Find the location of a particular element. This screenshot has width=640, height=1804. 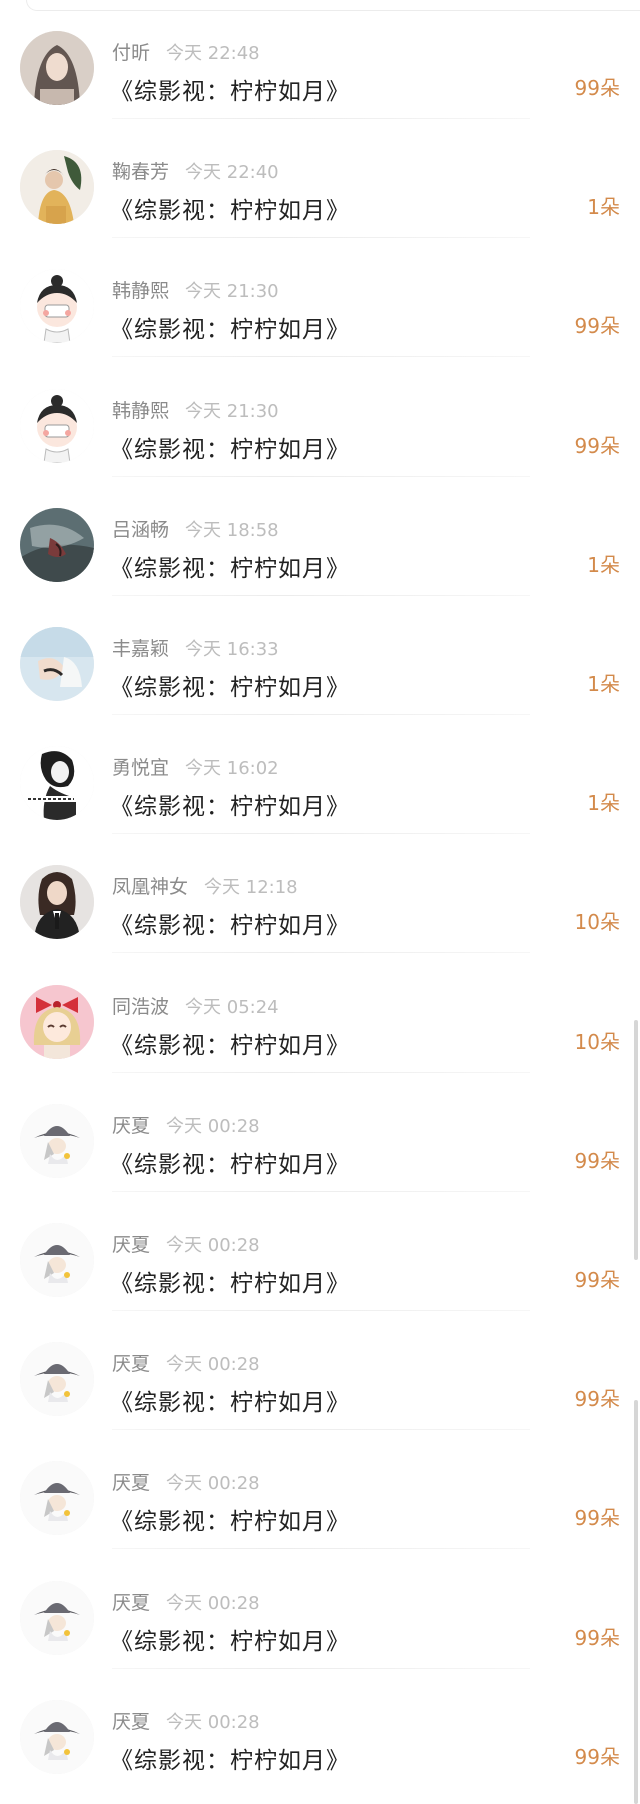

scrollbar-lower is located at coordinates (636, 1602).